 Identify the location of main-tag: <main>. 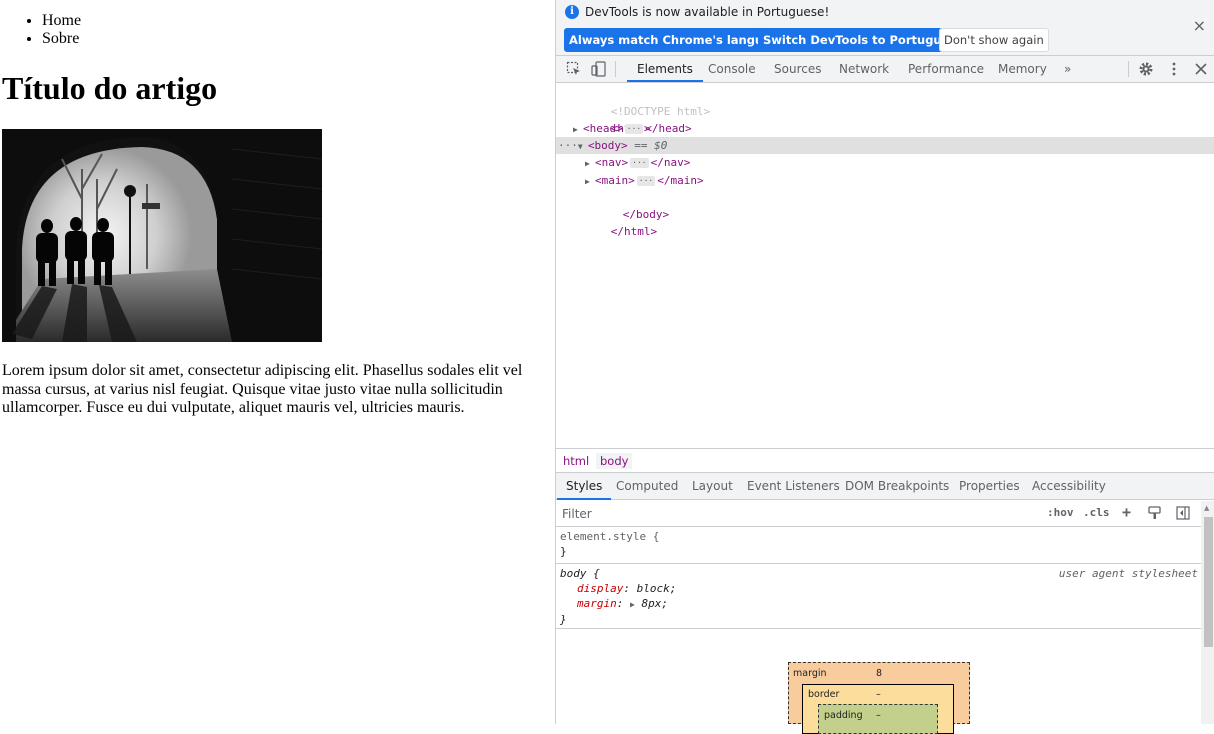
(615, 180).